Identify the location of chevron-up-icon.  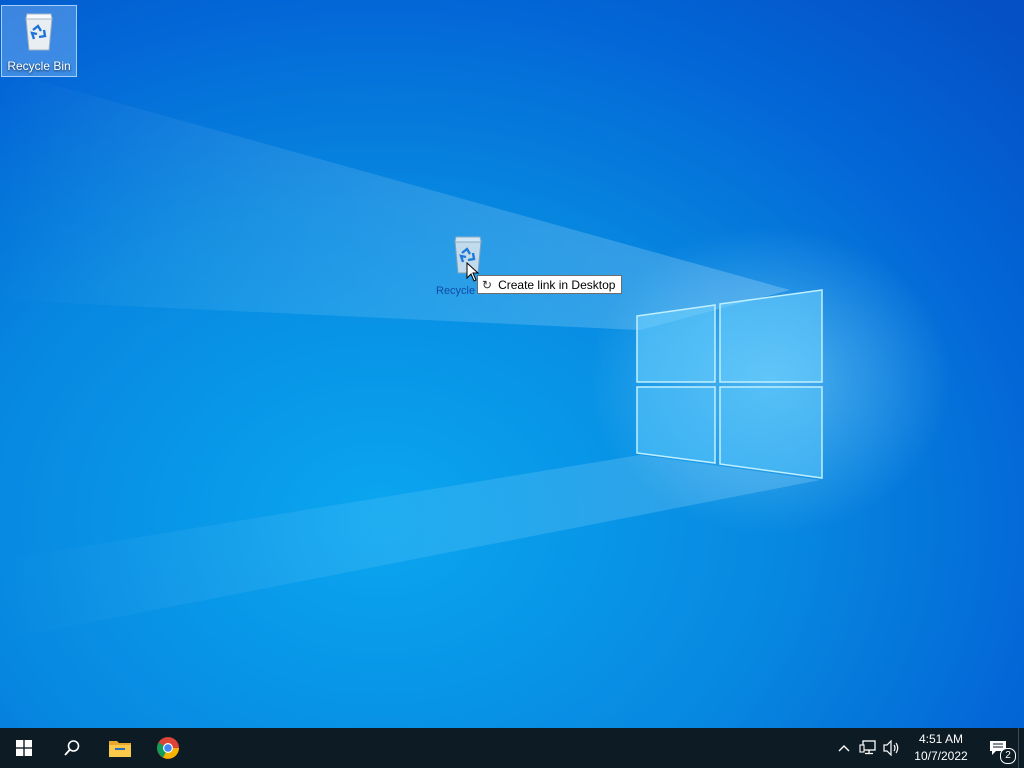
(844, 748).